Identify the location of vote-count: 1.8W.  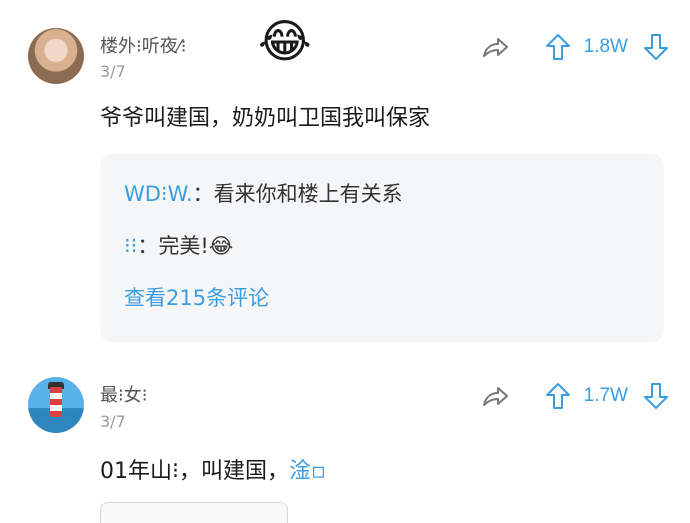
(605, 46).